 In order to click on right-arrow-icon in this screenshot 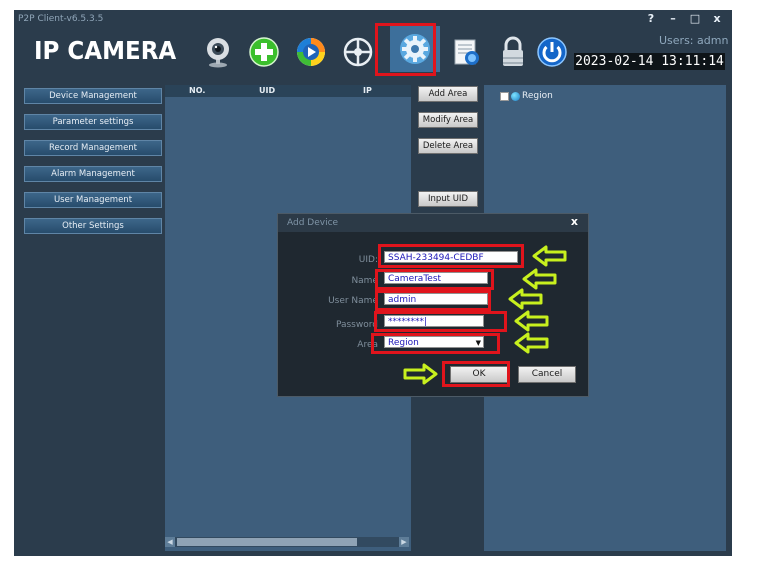, I will do `click(420, 374)`.